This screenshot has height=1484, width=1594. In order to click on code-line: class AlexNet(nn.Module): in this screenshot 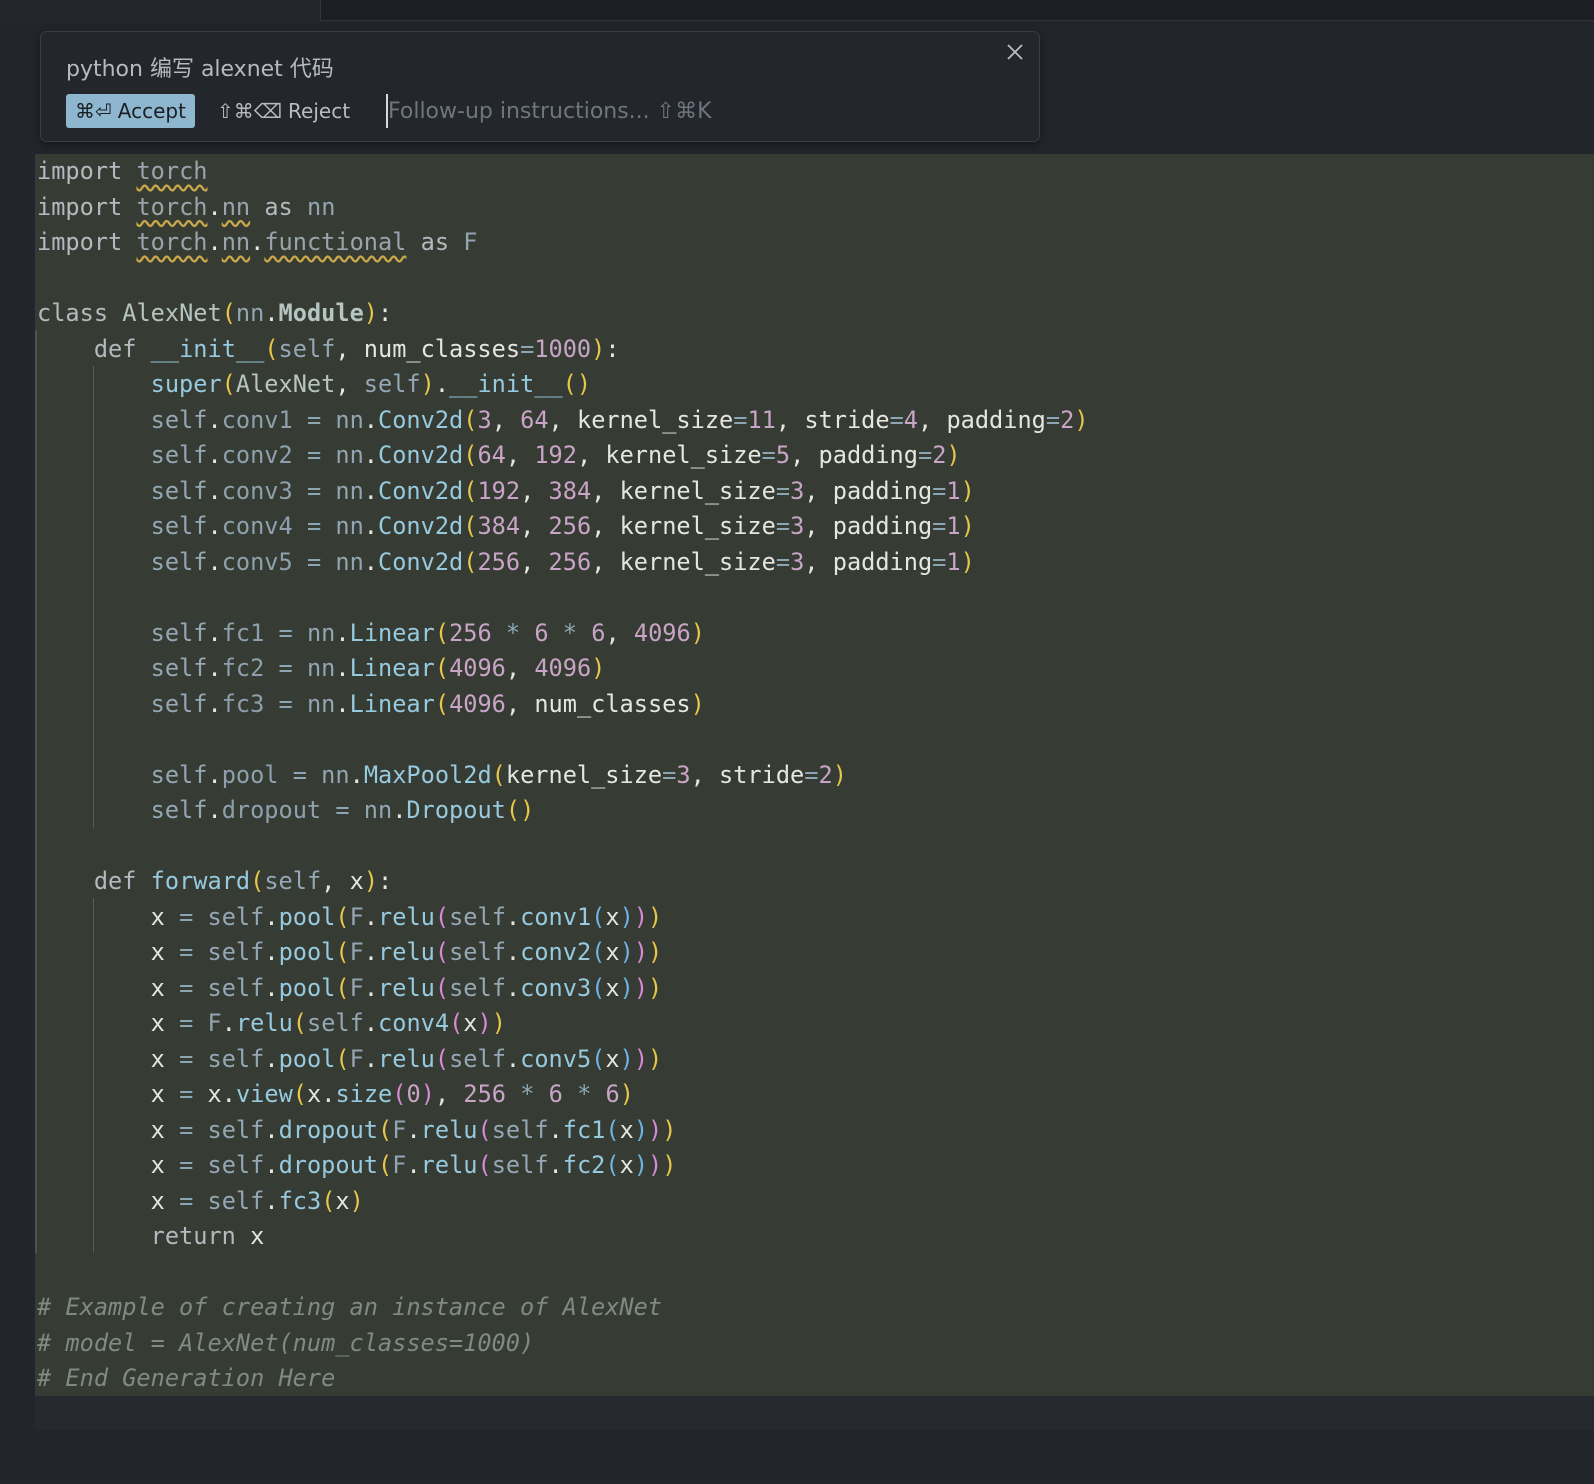, I will do `click(215, 313)`.